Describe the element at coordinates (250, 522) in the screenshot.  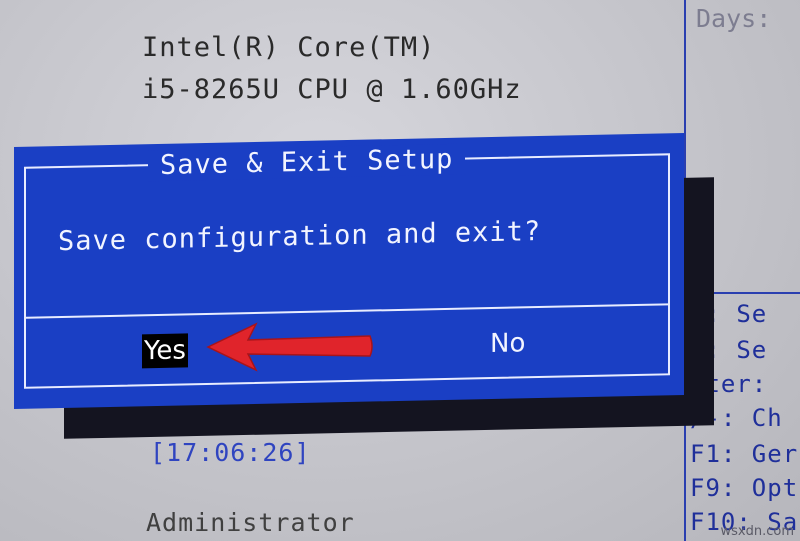
I see `administrator-password-label: Administrator` at that location.